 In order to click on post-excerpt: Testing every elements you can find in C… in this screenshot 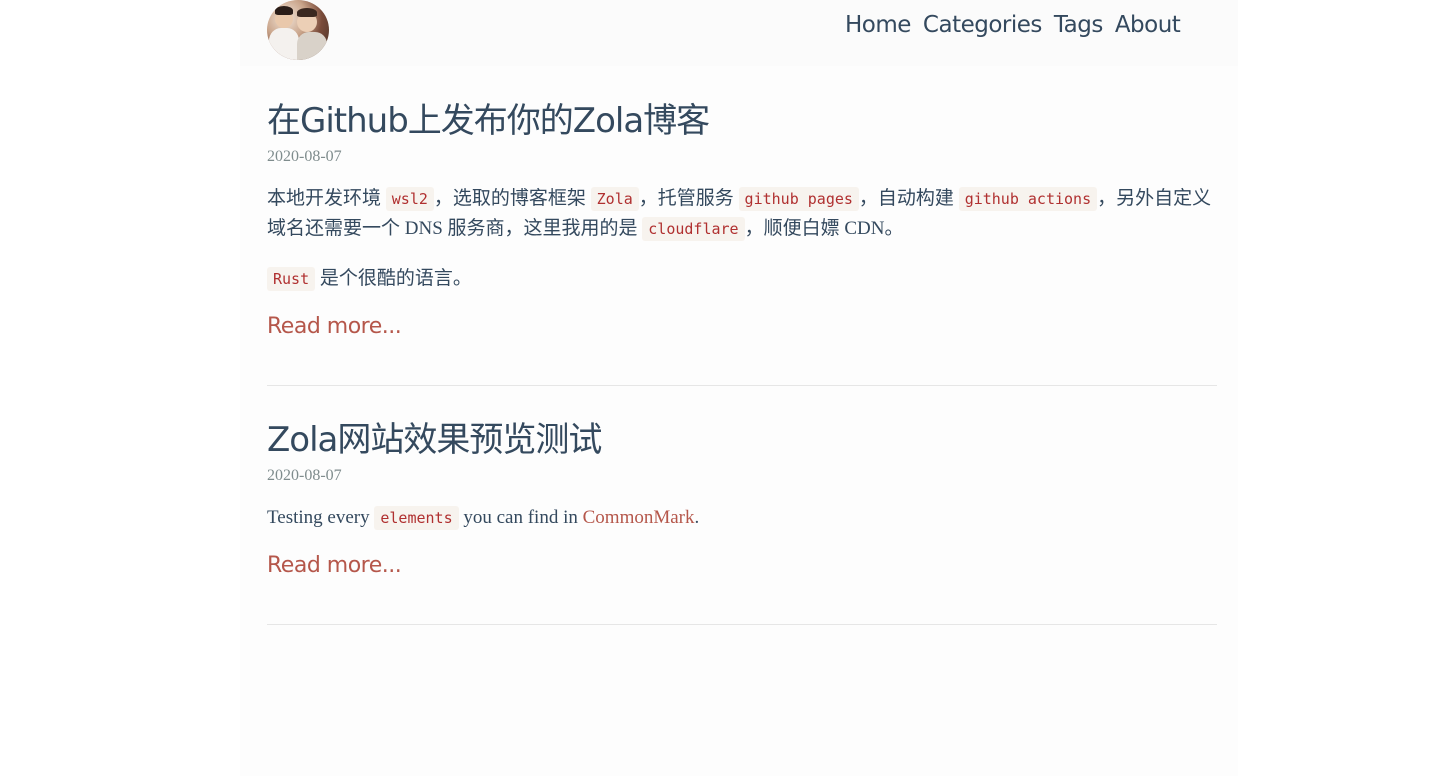, I will do `click(742, 518)`.